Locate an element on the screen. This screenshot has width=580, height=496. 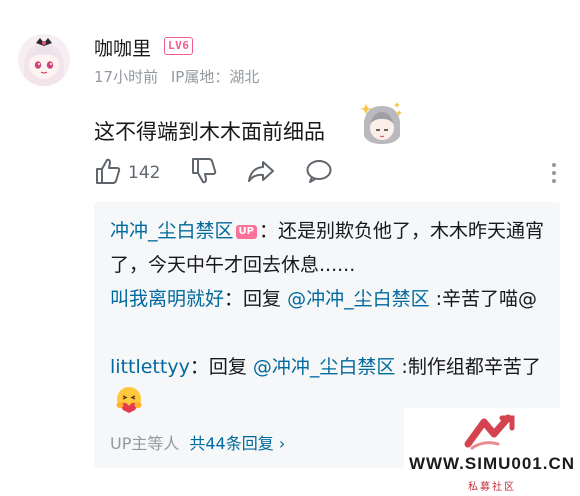
thumbs-down-icon is located at coordinates (204, 171).